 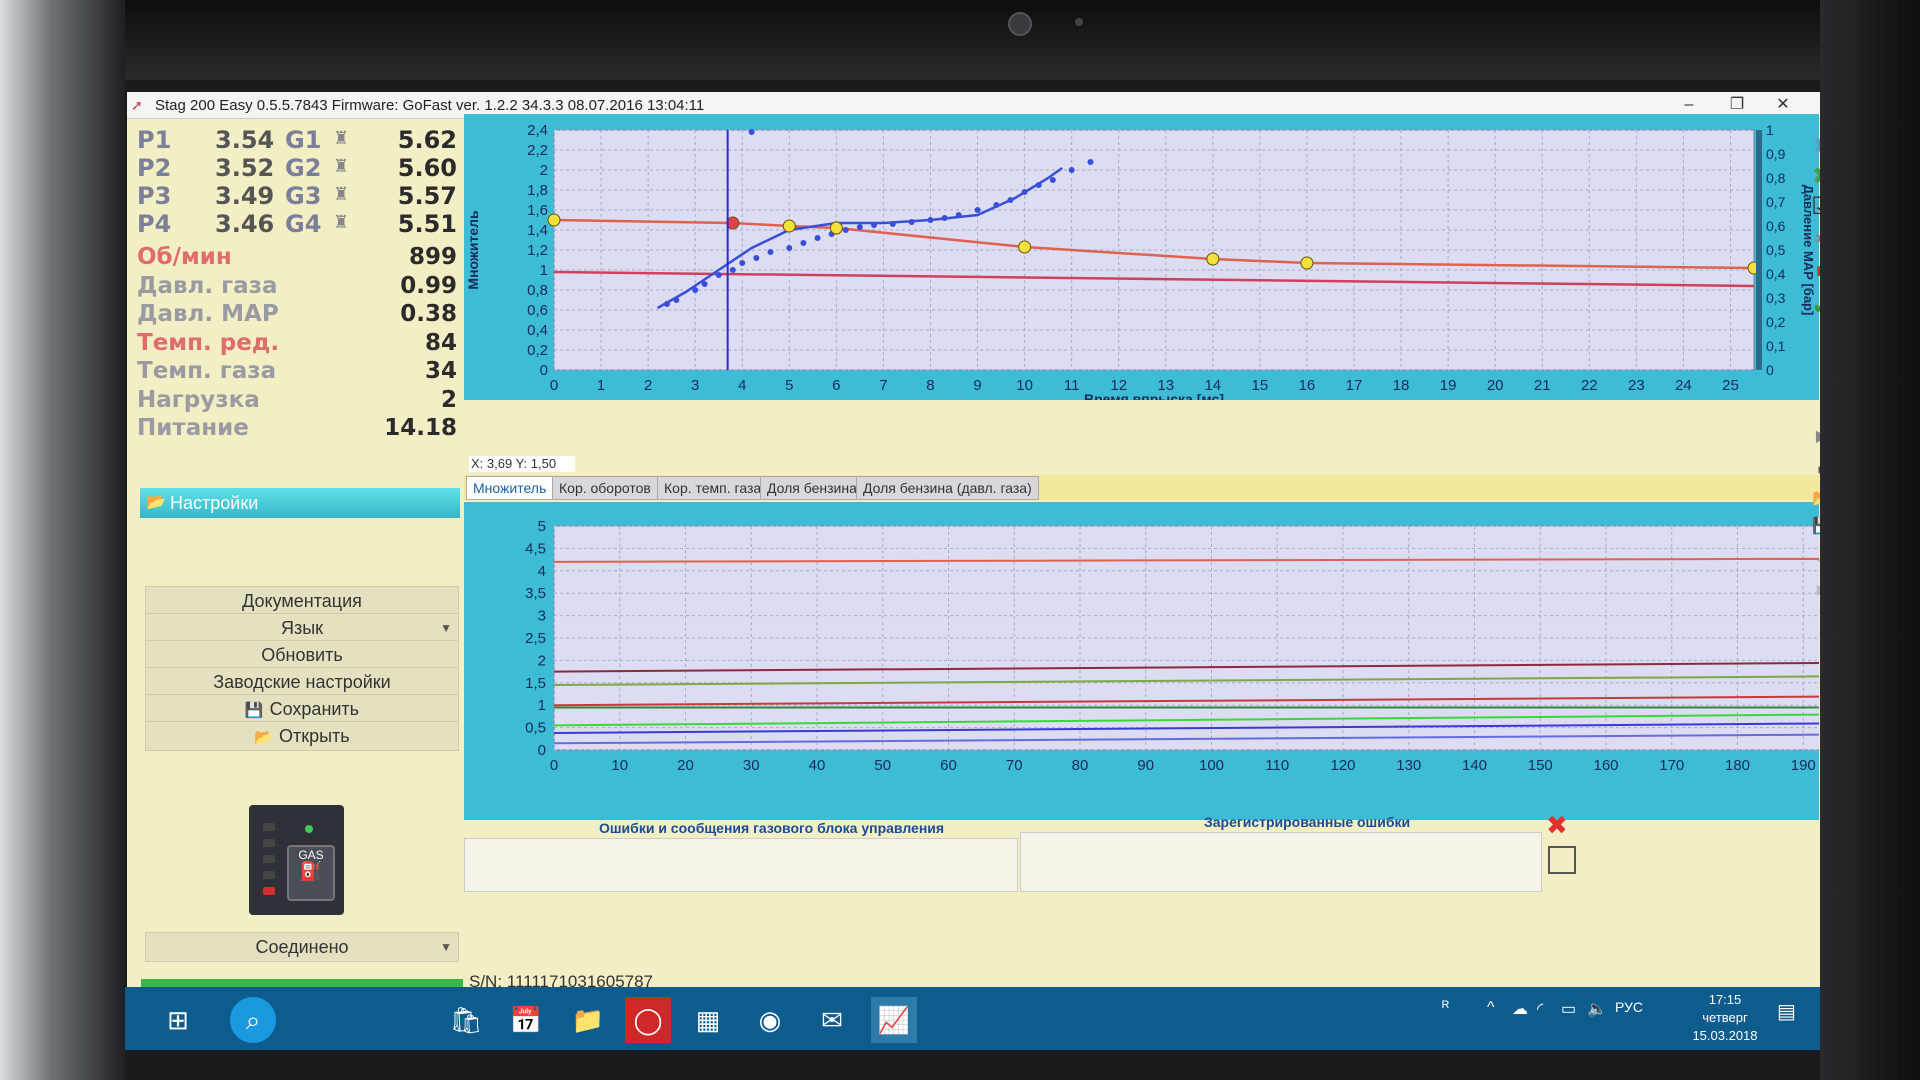 What do you see at coordinates (1277, 765) in the screenshot?
I see `x-tick-label: 110` at bounding box center [1277, 765].